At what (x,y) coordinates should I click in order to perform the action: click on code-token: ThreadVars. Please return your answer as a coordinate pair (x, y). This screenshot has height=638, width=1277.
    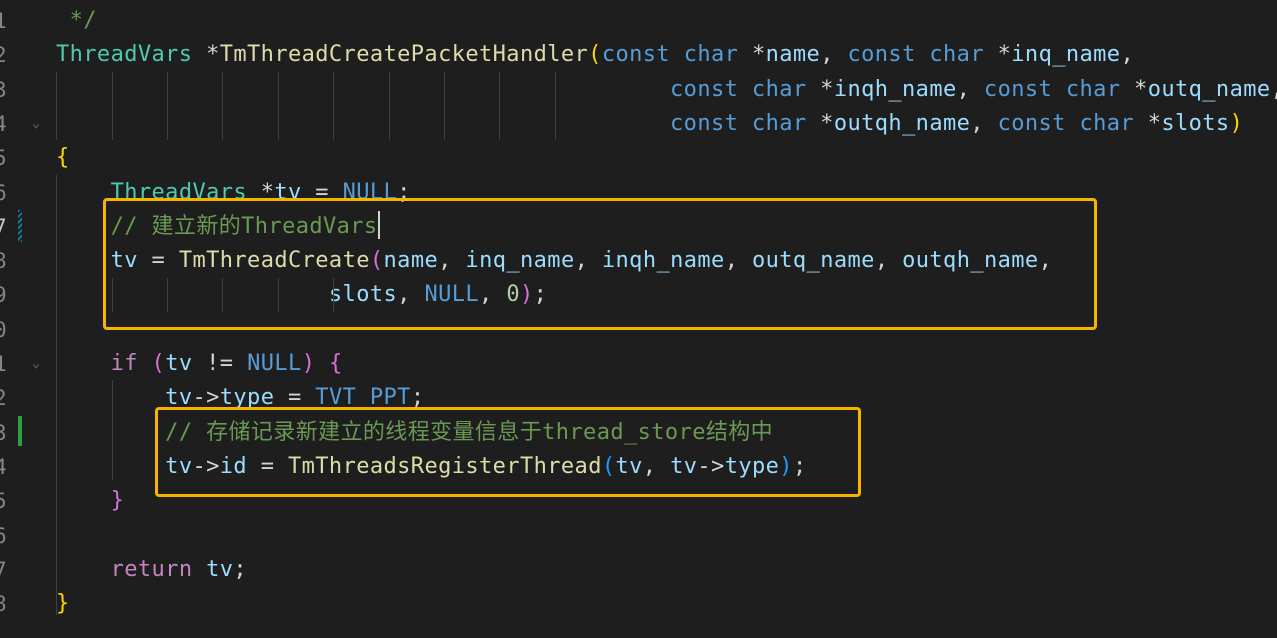
    Looking at the image, I should click on (124, 55).